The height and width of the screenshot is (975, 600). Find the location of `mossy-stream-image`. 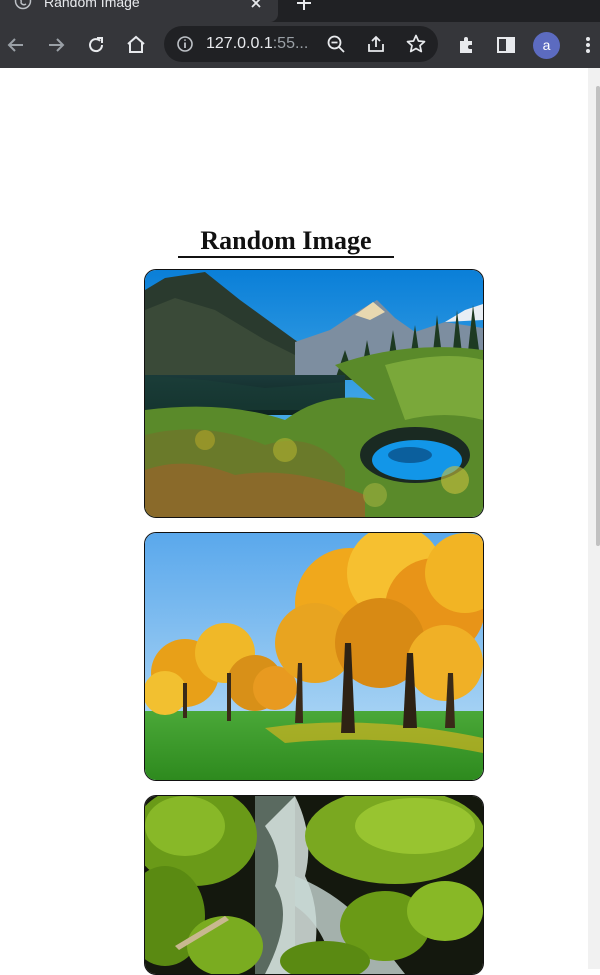

mossy-stream-image is located at coordinates (314, 885).